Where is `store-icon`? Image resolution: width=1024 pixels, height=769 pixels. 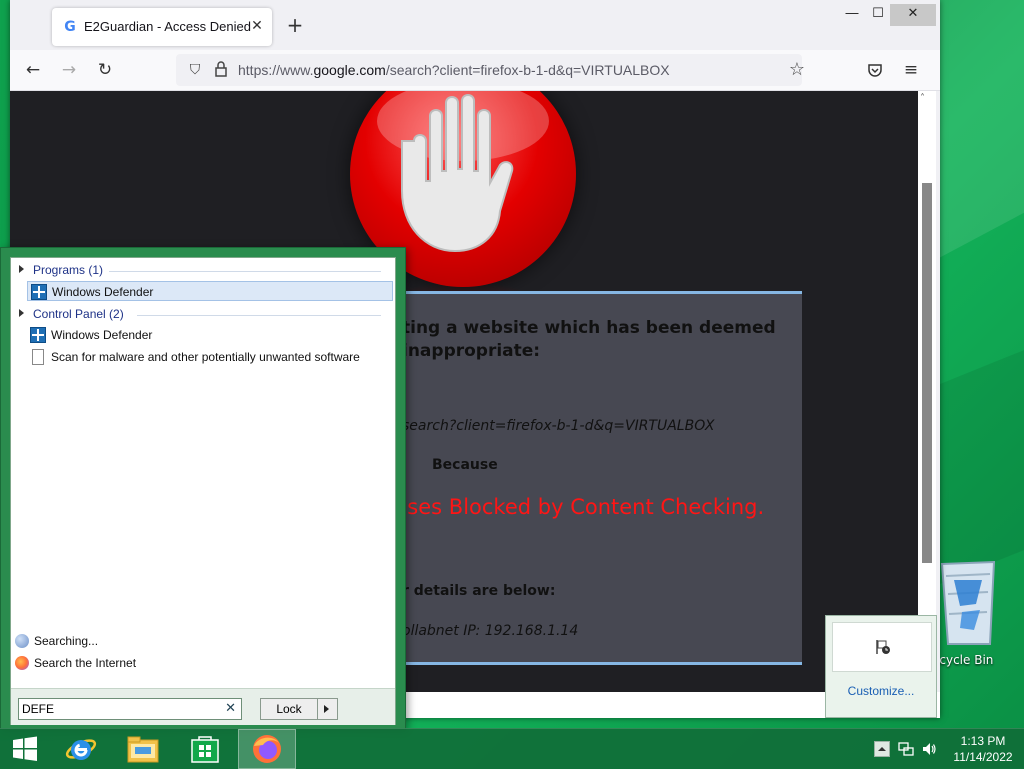 store-icon is located at coordinates (205, 749).